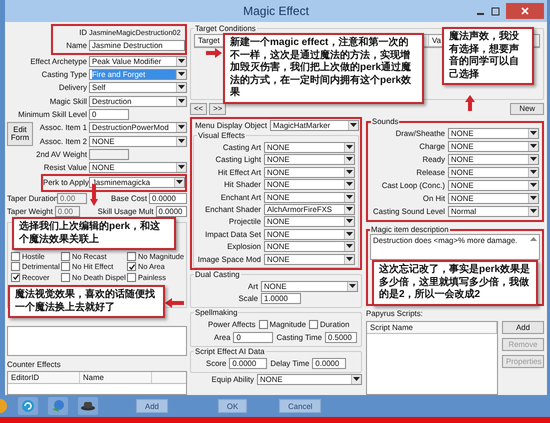 This screenshot has width=550, height=423. What do you see at coordinates (94, 233) in the screenshot?
I see `annotation-callout: 选择我们上次编辑的perk，和这个魔法效果关联上` at bounding box center [94, 233].